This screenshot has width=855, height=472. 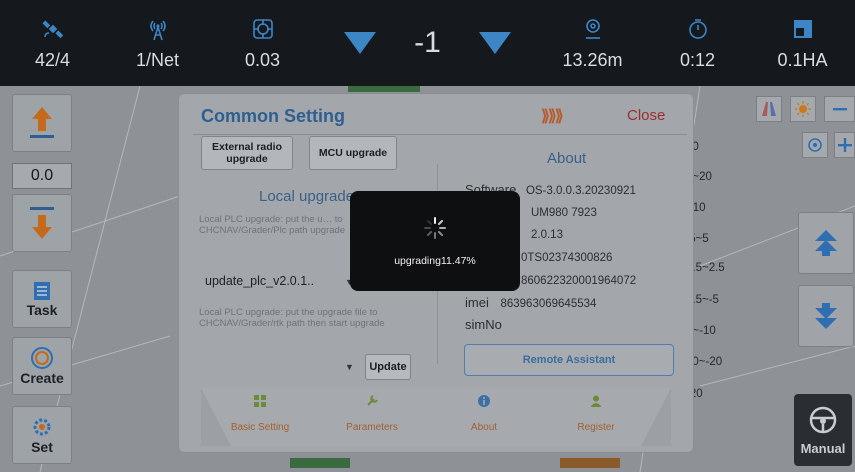 I want to click on raise-blade-button, so click(x=42, y=123).